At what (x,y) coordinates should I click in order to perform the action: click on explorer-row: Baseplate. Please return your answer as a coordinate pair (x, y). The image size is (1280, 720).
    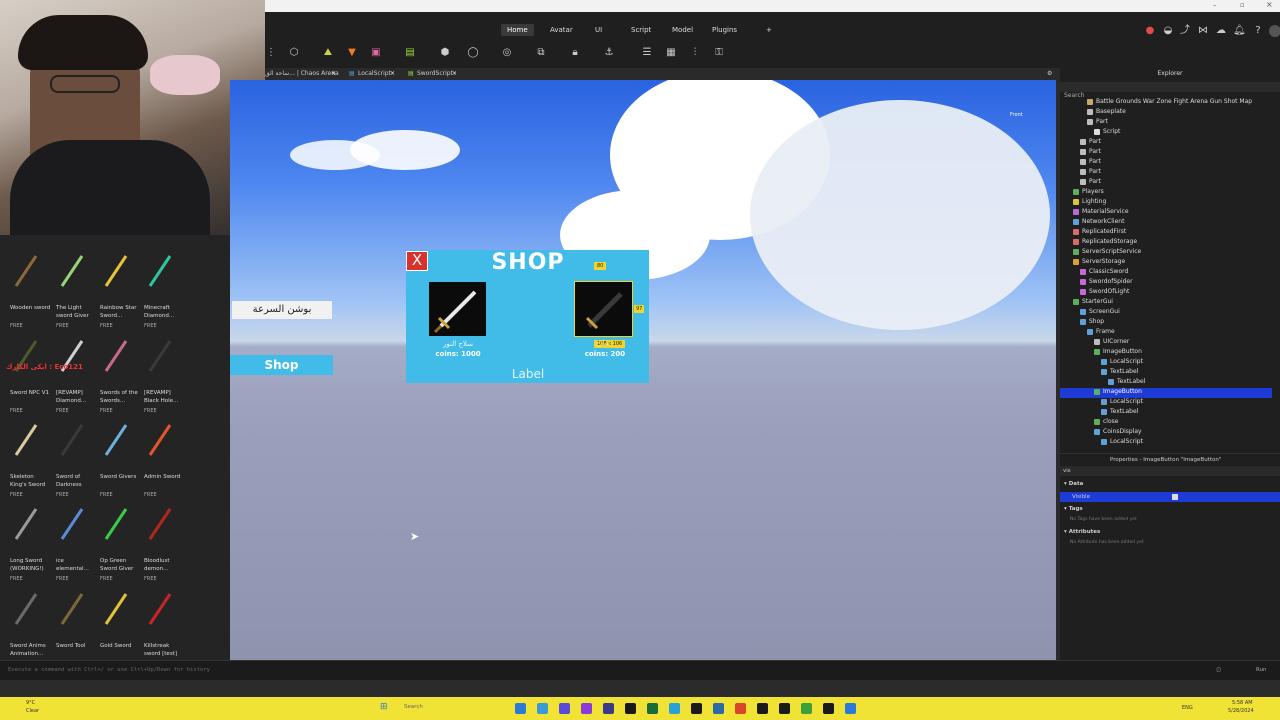
    Looking at the image, I should click on (1106, 112).